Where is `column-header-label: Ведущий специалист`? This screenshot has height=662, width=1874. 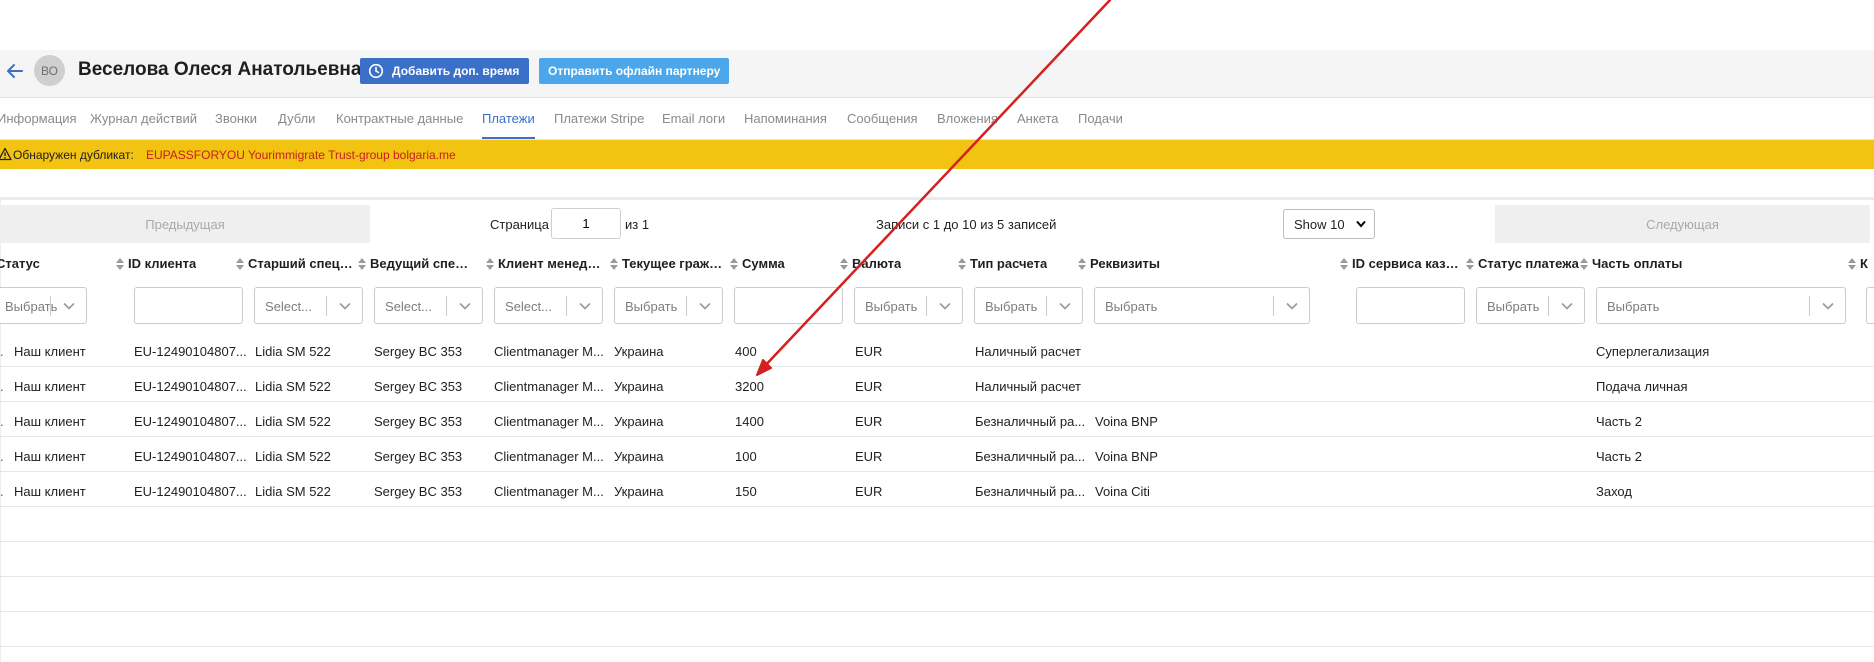 column-header-label: Ведущий специалист is located at coordinates (422, 263).